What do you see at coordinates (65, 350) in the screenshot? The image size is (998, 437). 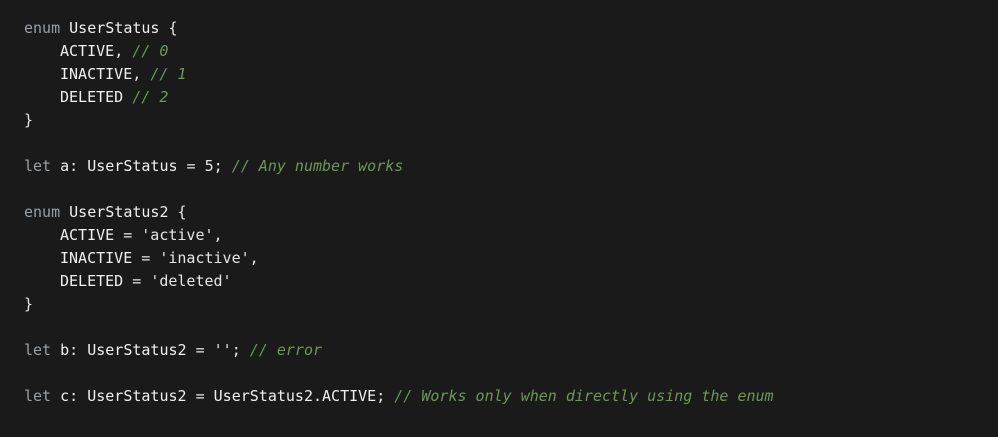 I see `code-token-ident: b` at bounding box center [65, 350].